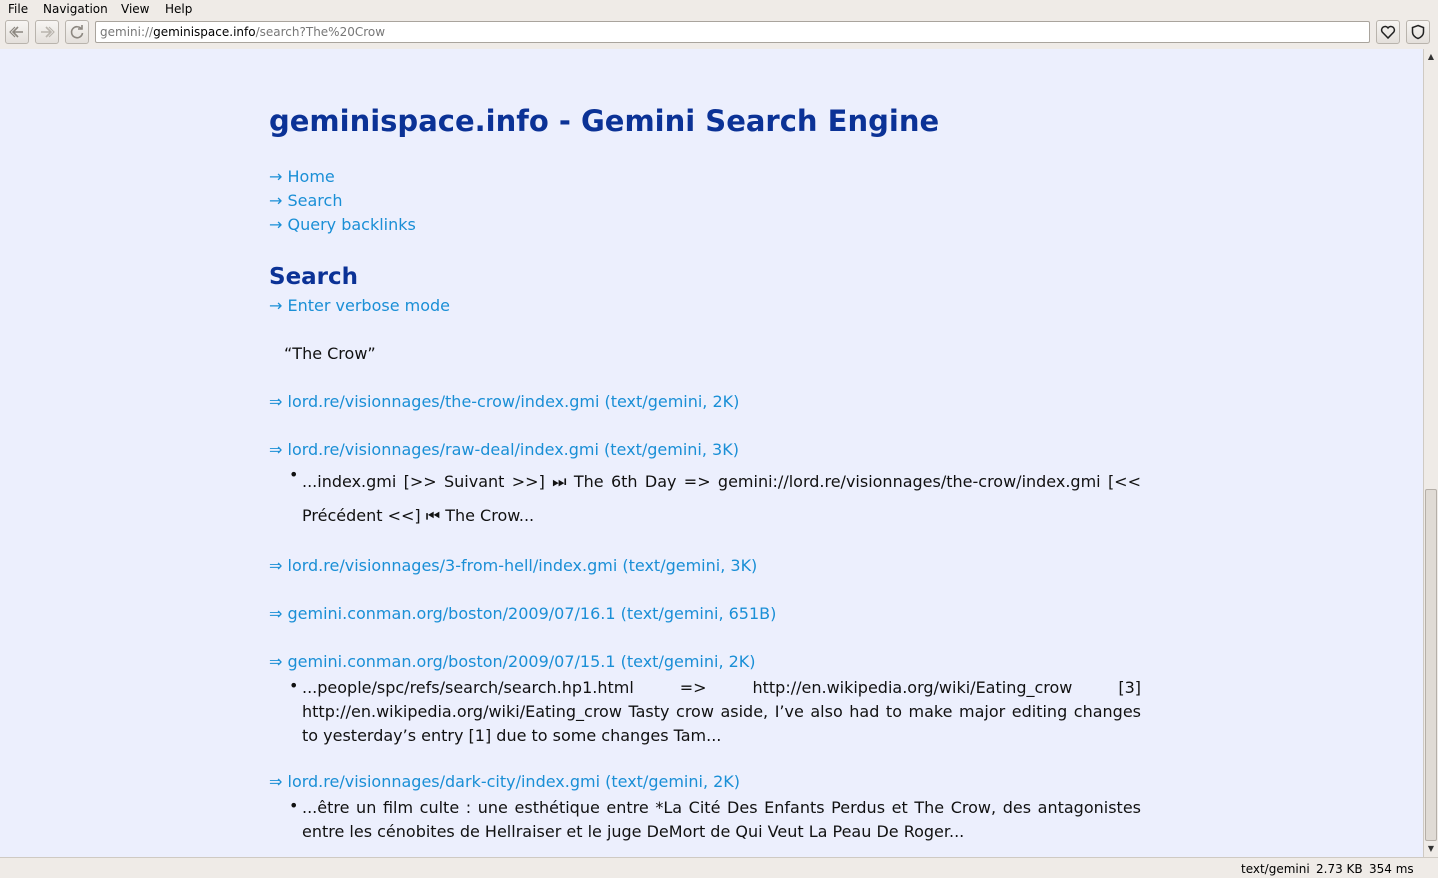 The image size is (1438, 878). What do you see at coordinates (18, 9) in the screenshot?
I see `menu-file: File` at bounding box center [18, 9].